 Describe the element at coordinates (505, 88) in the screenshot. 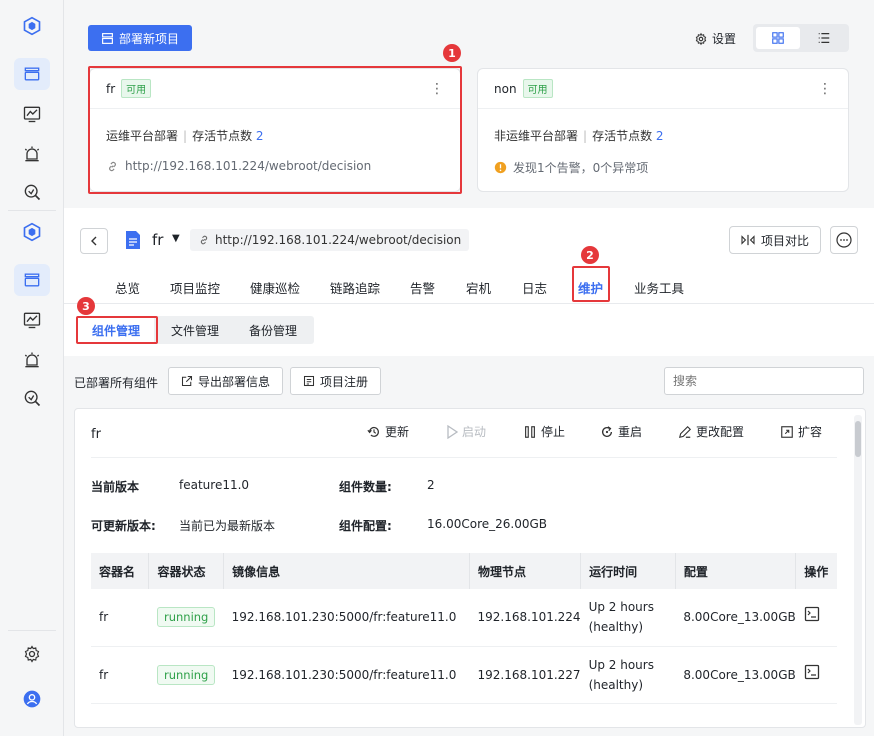

I see `card-name: non` at that location.